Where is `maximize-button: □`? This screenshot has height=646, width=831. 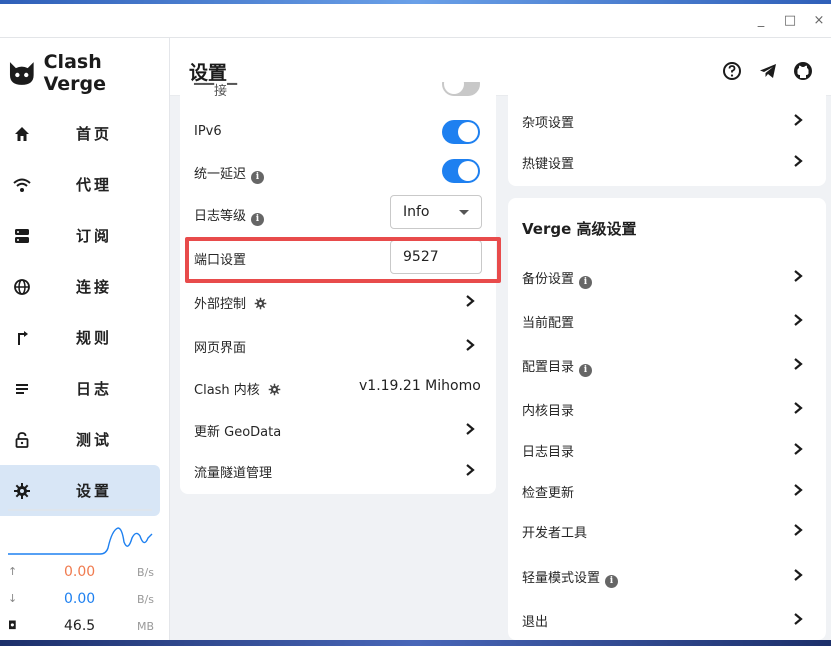 maximize-button: □ is located at coordinates (790, 21).